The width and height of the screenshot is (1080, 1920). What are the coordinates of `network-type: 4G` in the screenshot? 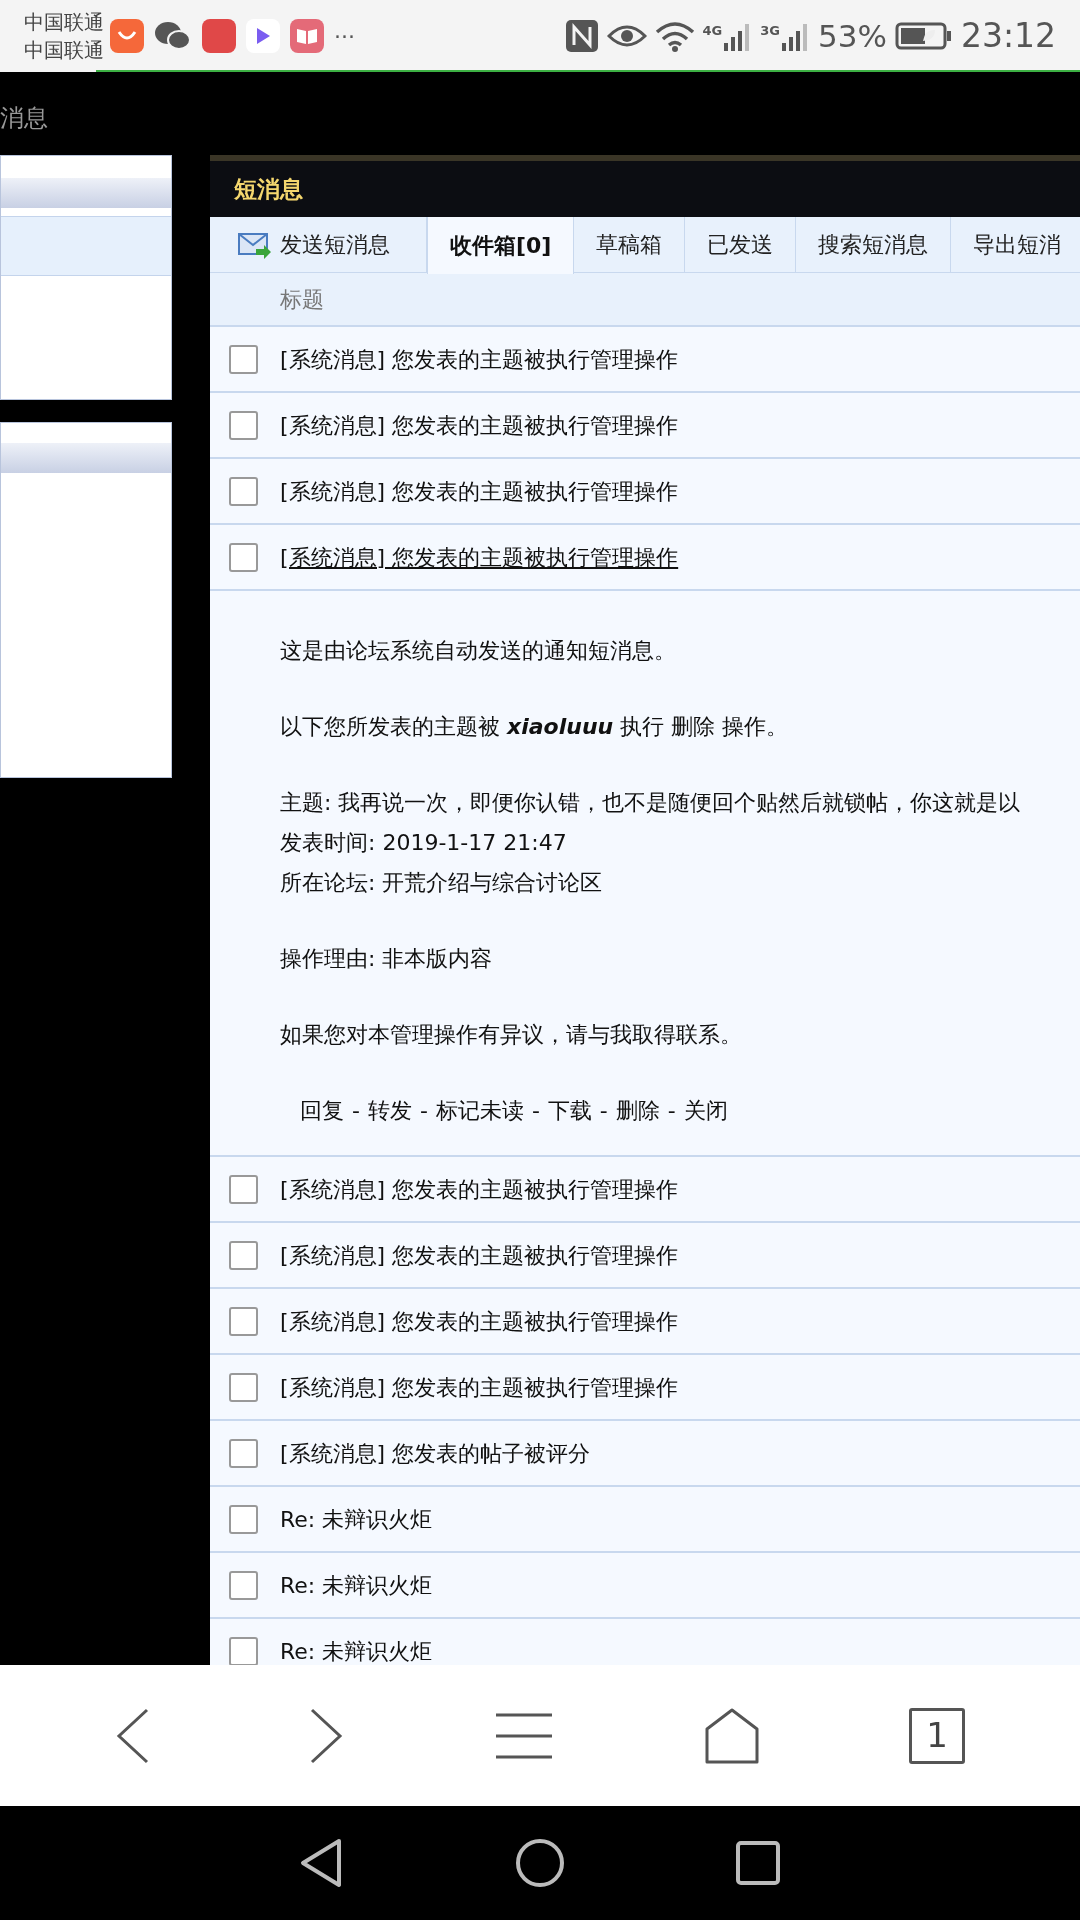 It's located at (712, 31).